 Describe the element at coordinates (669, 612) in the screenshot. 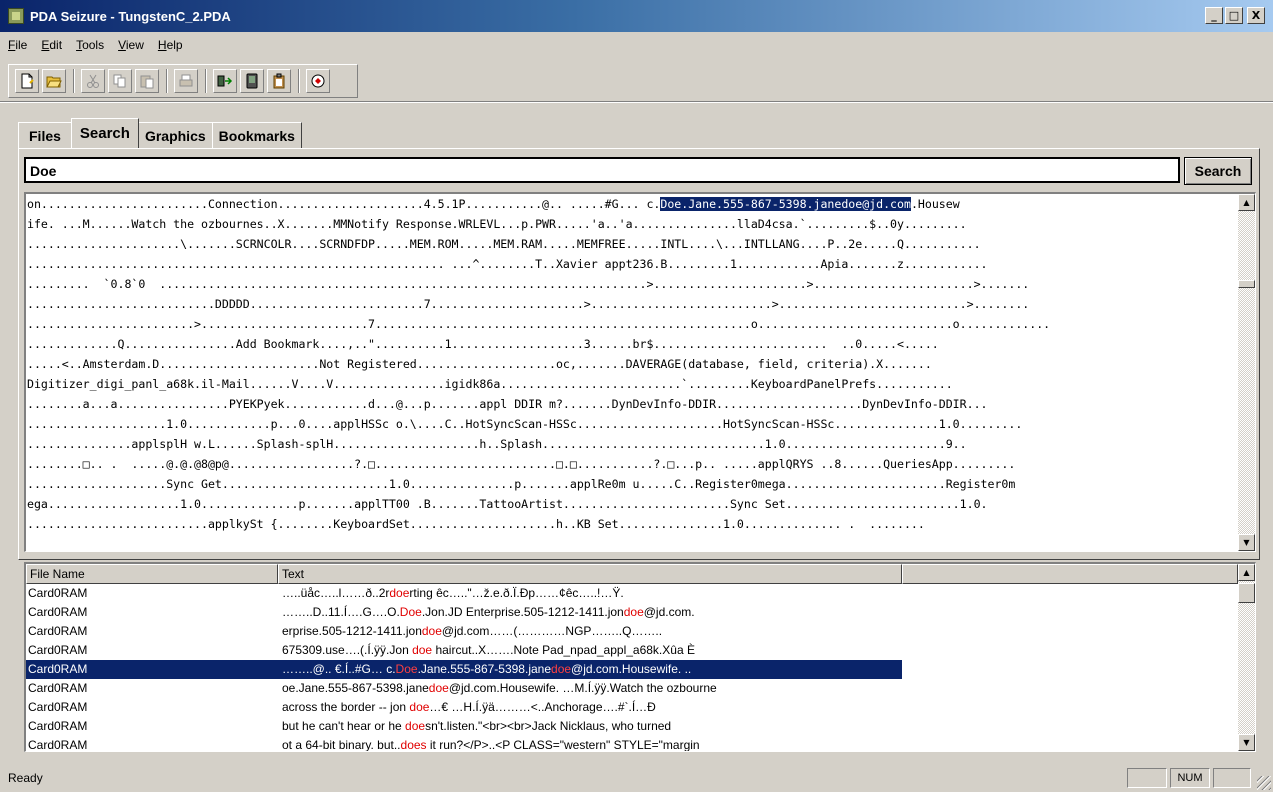

I see `context-text: @jd.com.` at that location.